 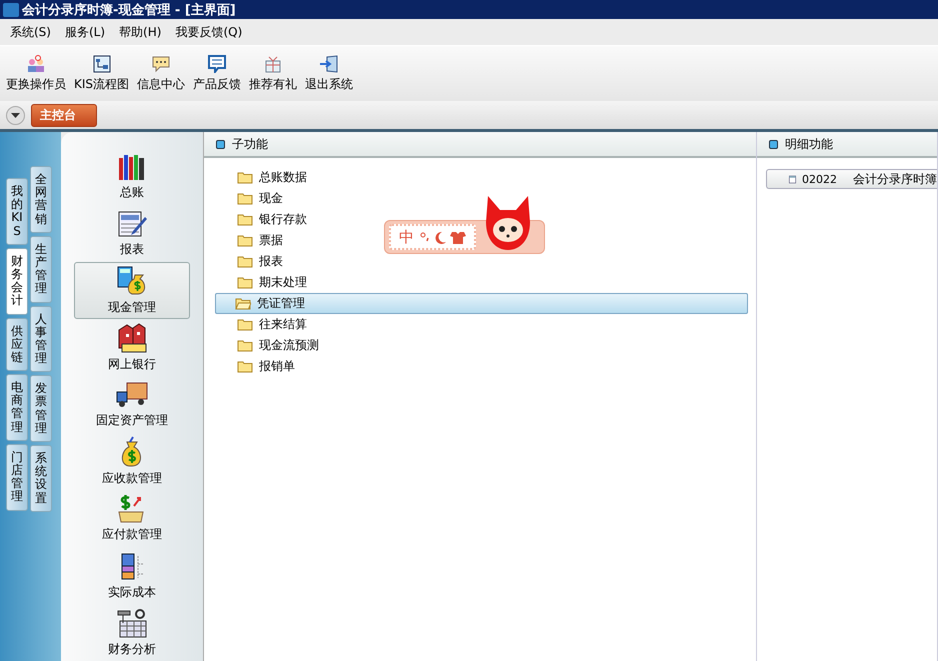 What do you see at coordinates (64, 115) in the screenshot?
I see `document-tab: 主控台` at bounding box center [64, 115].